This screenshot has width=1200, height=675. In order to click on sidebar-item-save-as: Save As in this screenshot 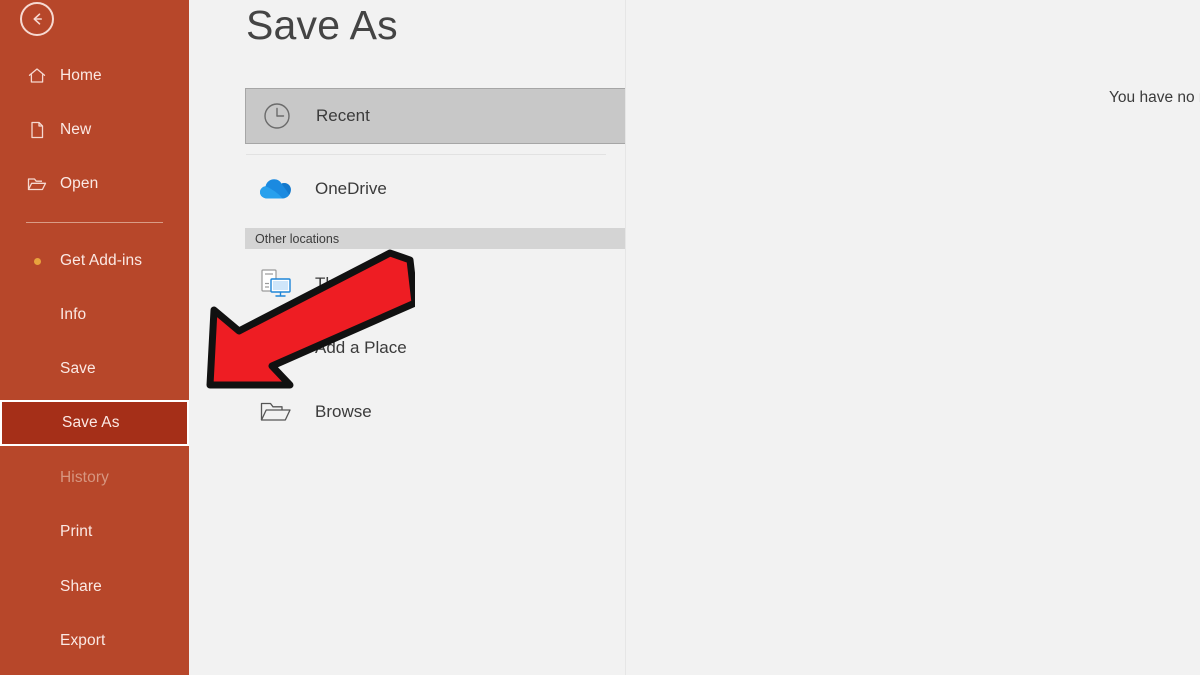, I will do `click(94, 423)`.